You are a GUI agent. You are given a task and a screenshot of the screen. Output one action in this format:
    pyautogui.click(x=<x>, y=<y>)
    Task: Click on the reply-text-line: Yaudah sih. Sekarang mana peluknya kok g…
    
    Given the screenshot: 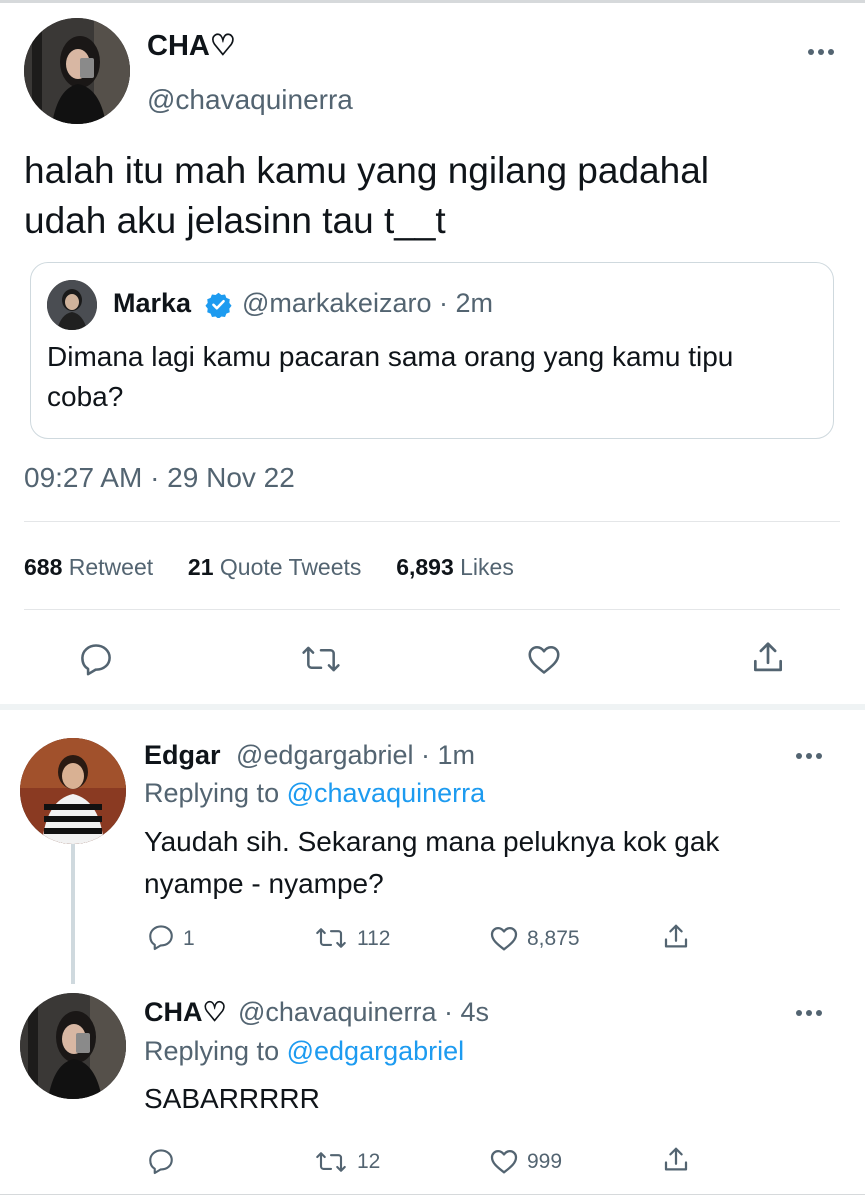 What is the action you would take?
    pyautogui.click(x=432, y=841)
    